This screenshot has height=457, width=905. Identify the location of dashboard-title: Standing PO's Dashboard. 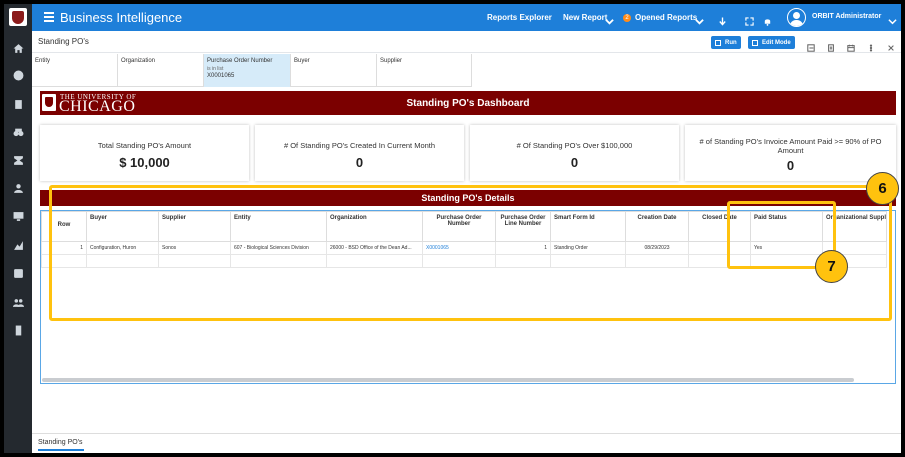
(468, 103).